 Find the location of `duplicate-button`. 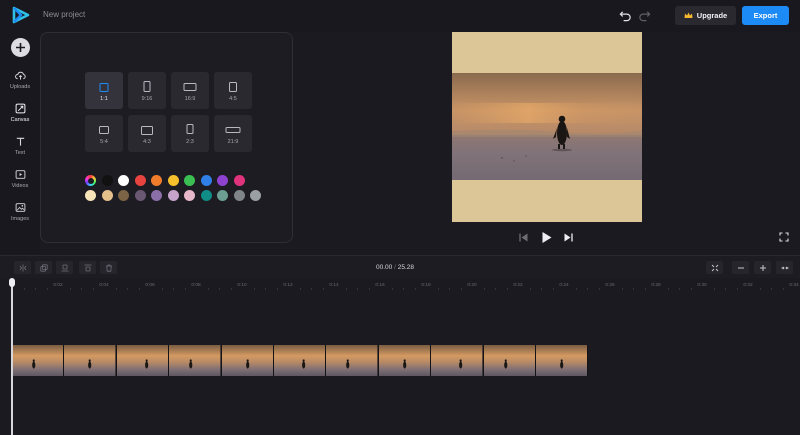

duplicate-button is located at coordinates (43, 267).